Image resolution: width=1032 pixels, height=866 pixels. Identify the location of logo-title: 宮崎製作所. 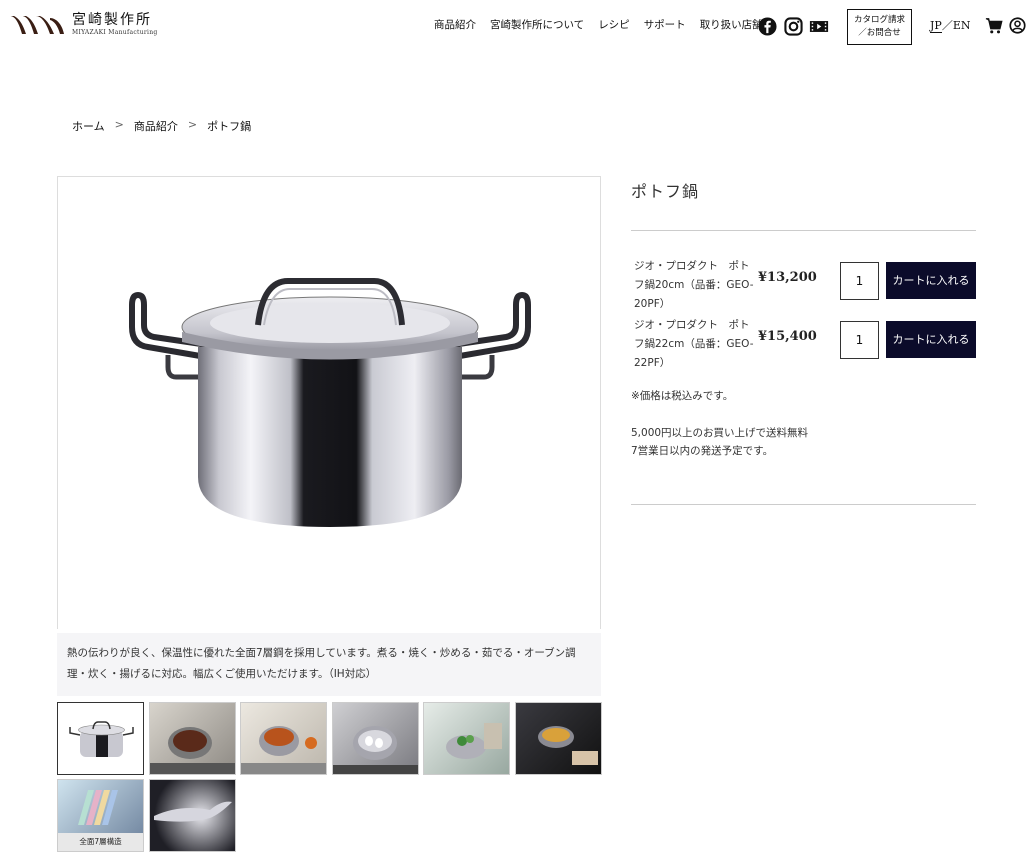
(112, 20).